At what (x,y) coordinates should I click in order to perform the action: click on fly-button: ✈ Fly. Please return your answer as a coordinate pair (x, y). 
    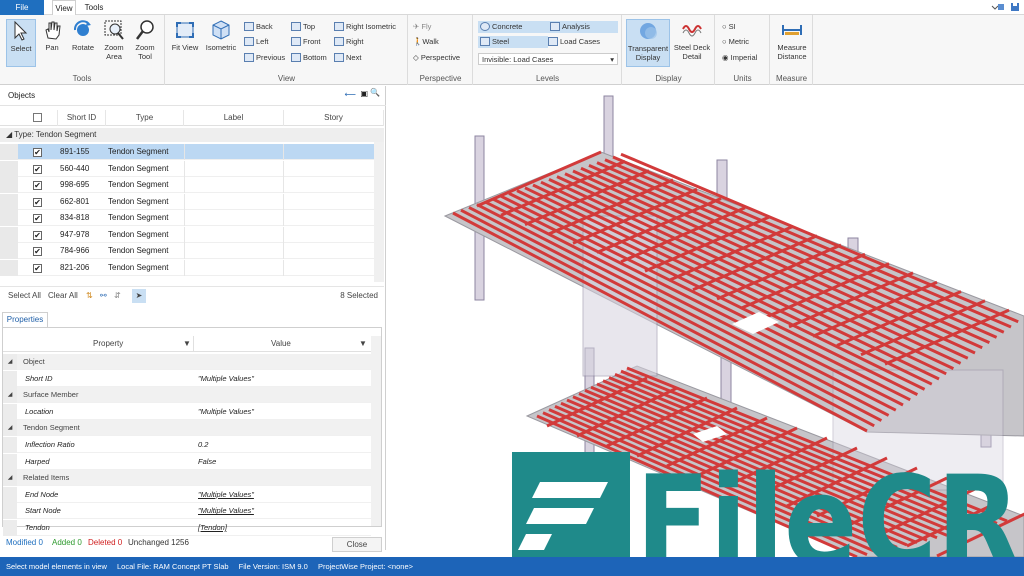
    Looking at the image, I should click on (422, 27).